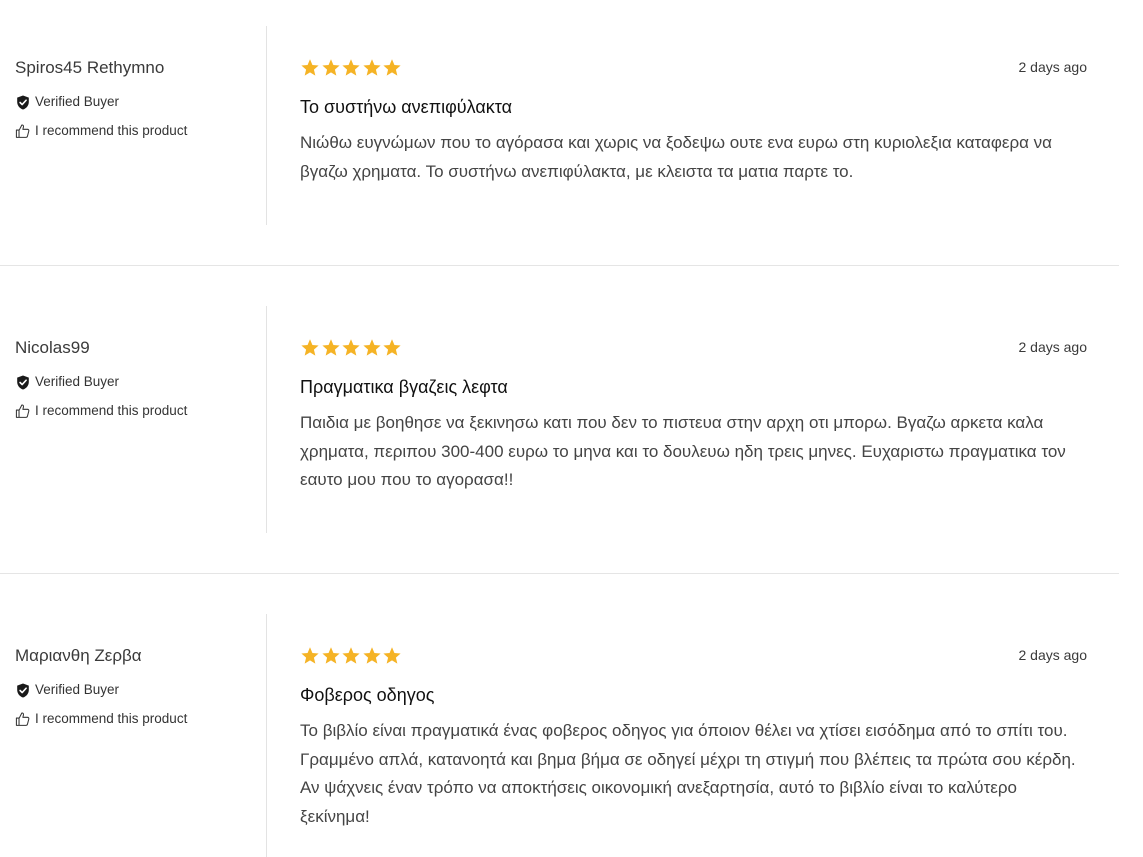 The height and width of the screenshot is (857, 1143). I want to click on author-name: Spiros45 Rethymno, so click(90, 67).